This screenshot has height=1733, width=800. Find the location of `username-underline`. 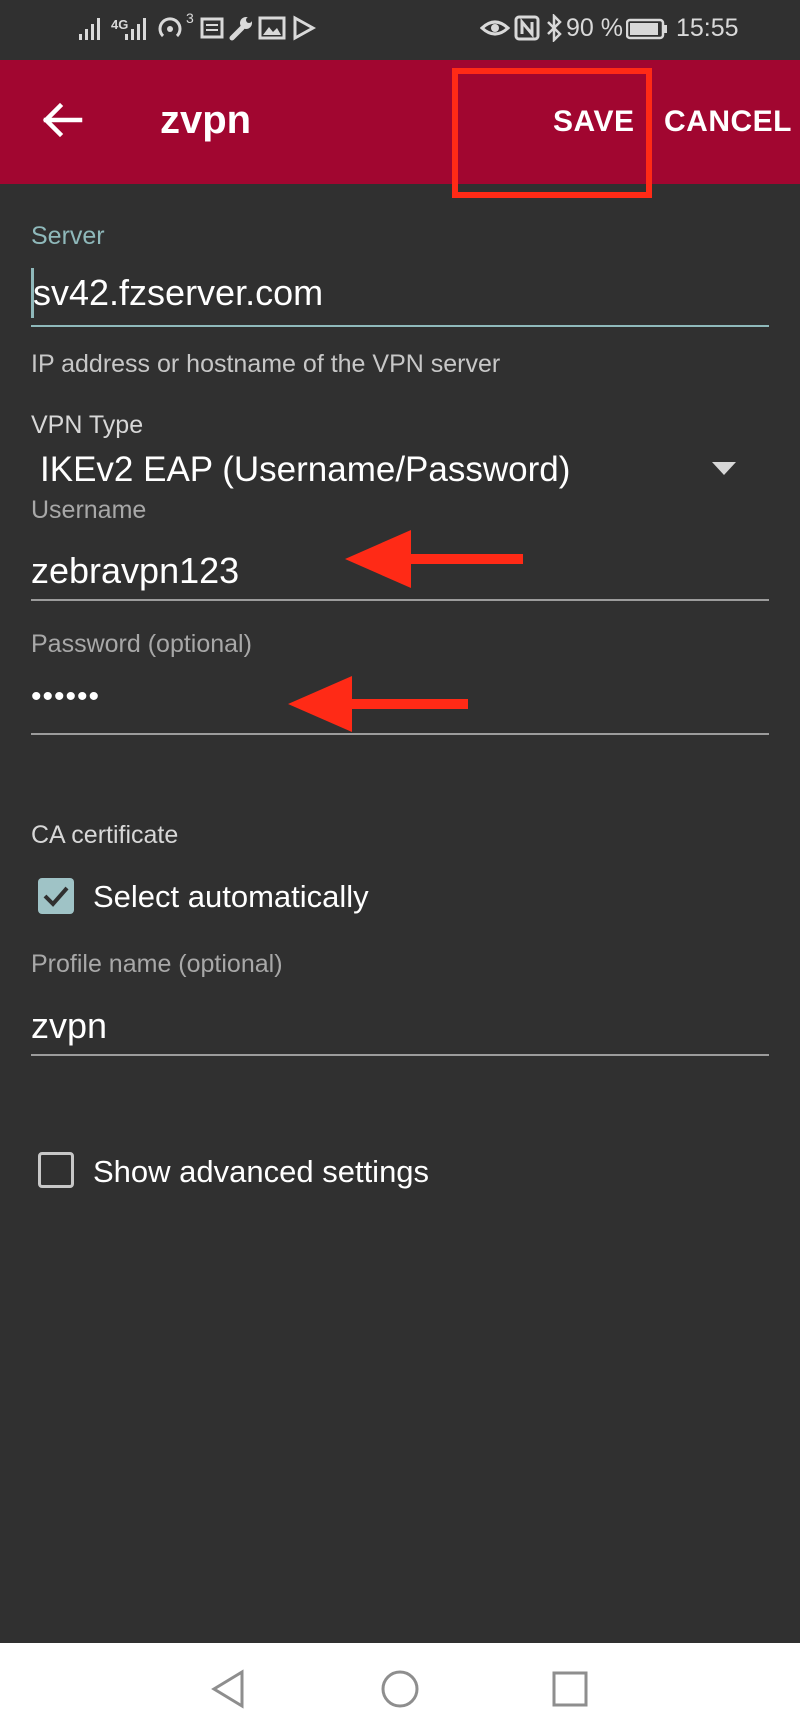

username-underline is located at coordinates (400, 600).